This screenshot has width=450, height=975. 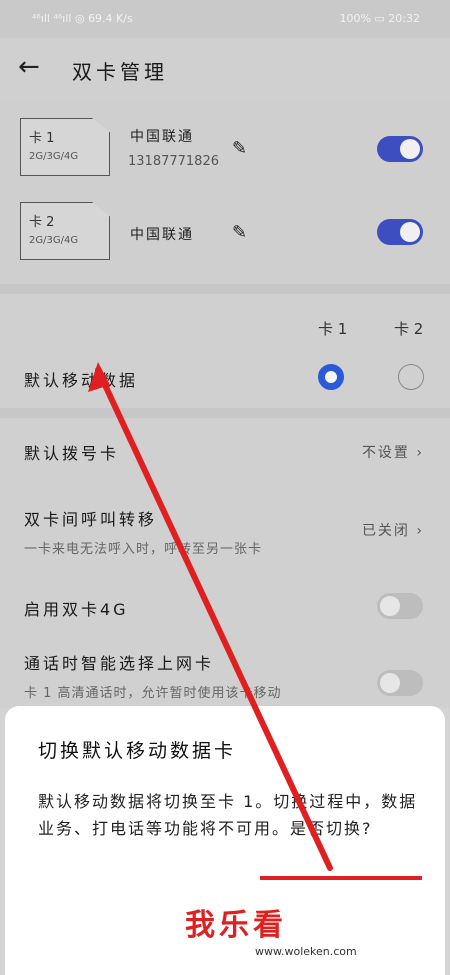 I want to click on status-bar-right: 100% ▭ 20:32, so click(x=379, y=18).